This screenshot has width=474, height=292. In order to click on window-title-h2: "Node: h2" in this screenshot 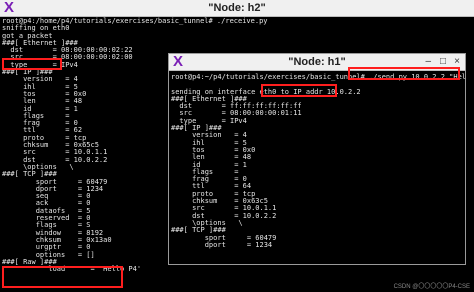, I will do `click(237, 8)`.